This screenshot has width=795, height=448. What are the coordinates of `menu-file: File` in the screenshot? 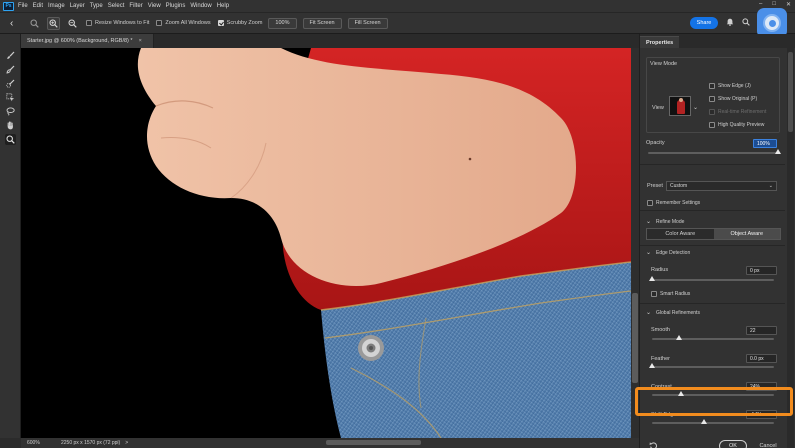 It's located at (23, 6).